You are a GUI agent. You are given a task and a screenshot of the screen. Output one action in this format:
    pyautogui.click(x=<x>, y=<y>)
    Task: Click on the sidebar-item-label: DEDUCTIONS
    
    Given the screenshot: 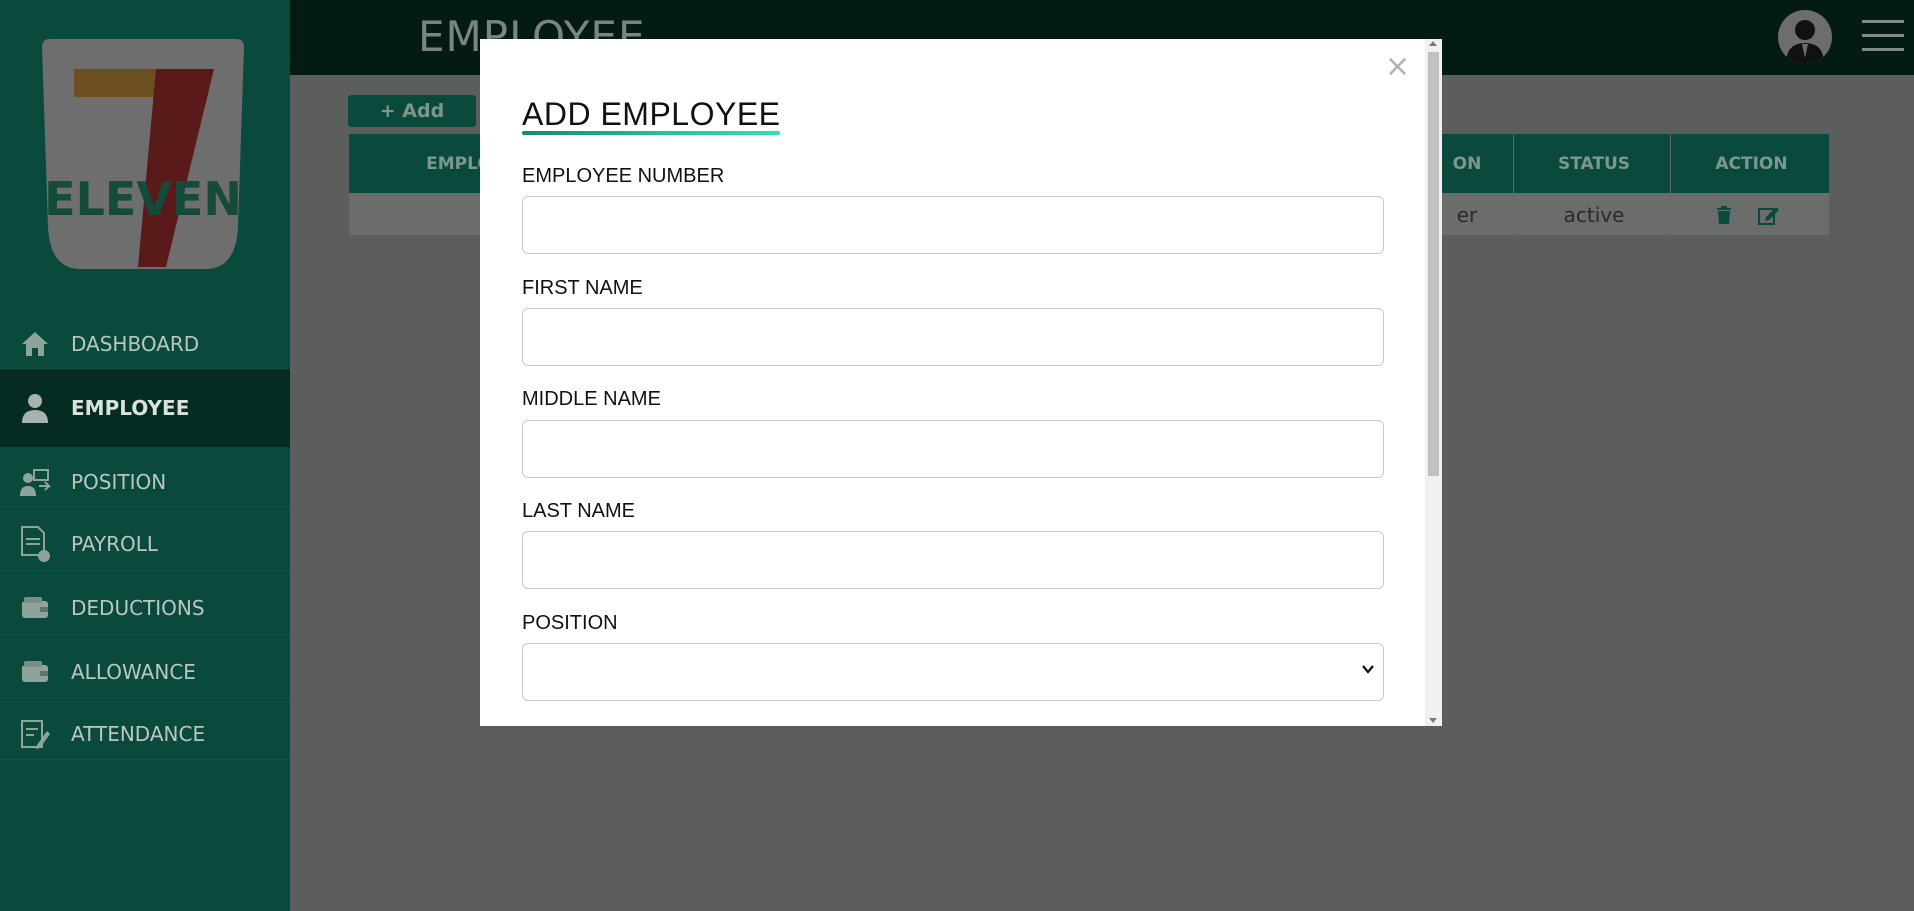 What is the action you would take?
    pyautogui.click(x=138, y=608)
    